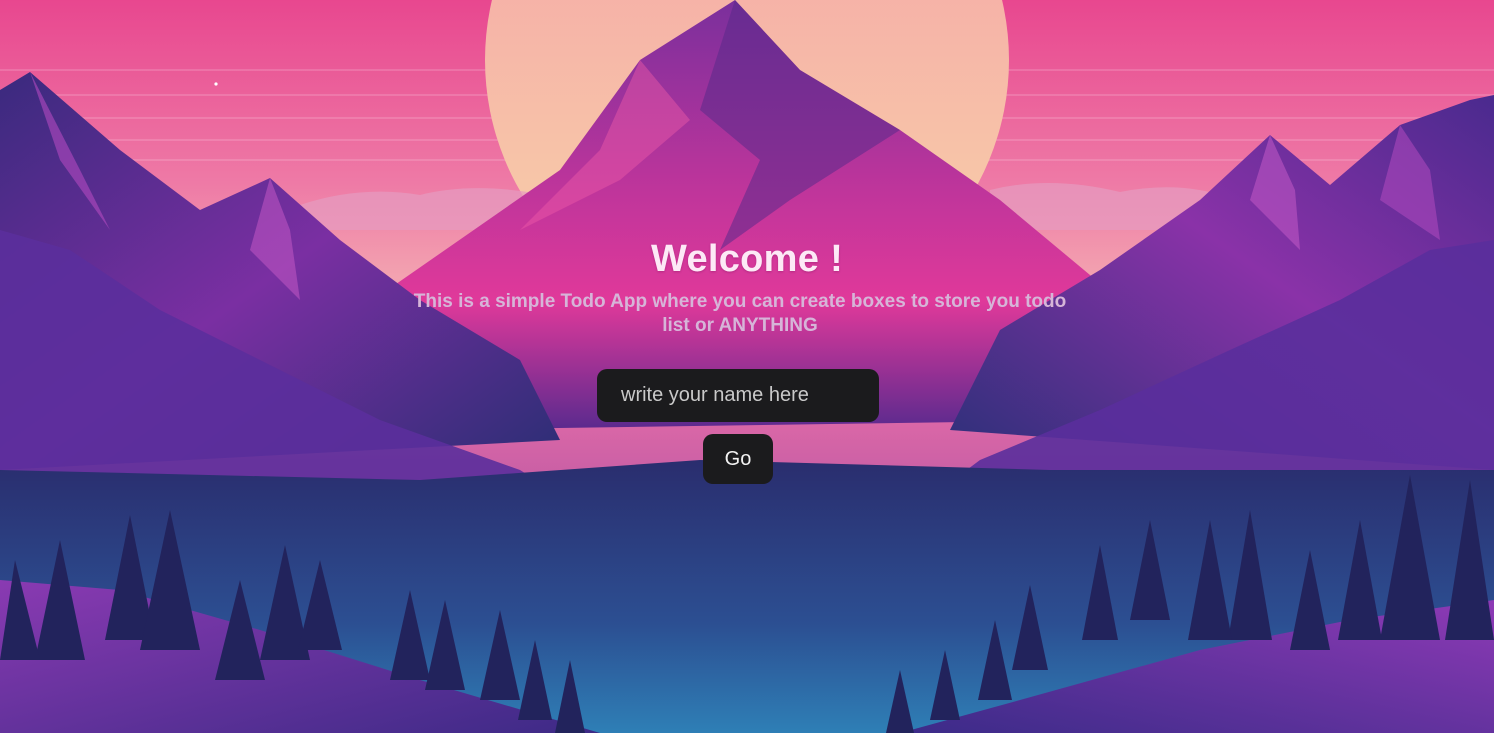 This screenshot has height=733, width=1494. I want to click on go-button: Go, so click(738, 459).